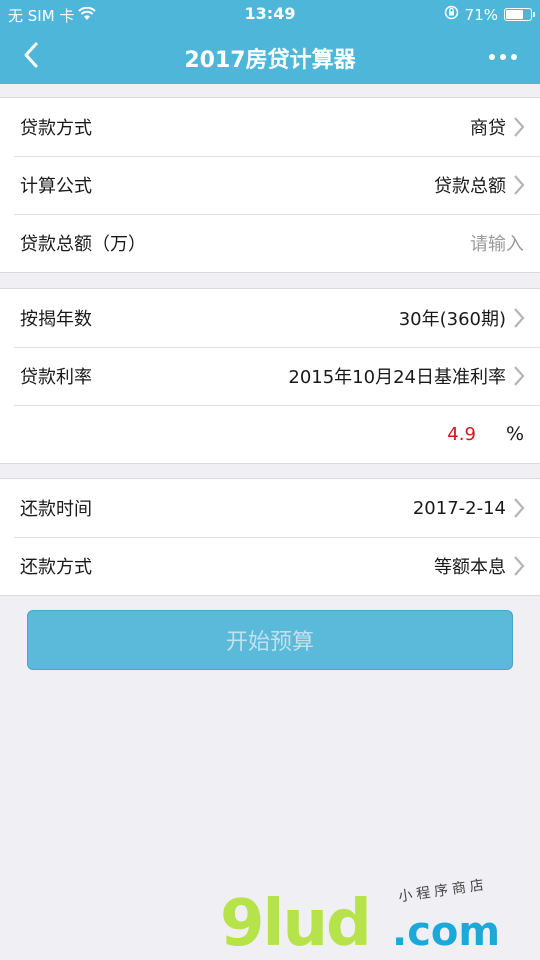 This screenshot has height=960, width=540. What do you see at coordinates (270, 508) in the screenshot?
I see `repay-time-row: 还款时间 2017-2-14` at bounding box center [270, 508].